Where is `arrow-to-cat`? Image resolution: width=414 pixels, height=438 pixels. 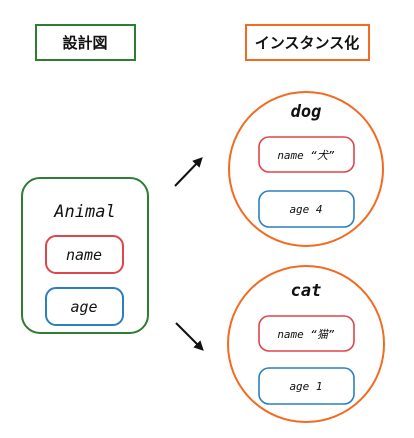 arrow-to-cat is located at coordinates (189, 336).